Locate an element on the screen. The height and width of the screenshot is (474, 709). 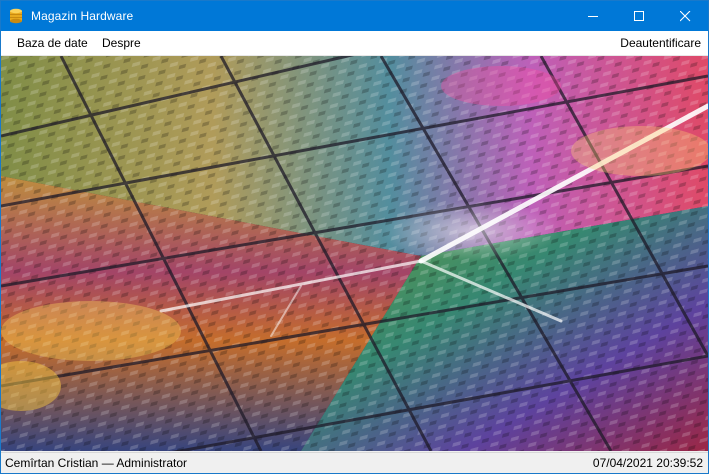
maximize-button is located at coordinates (639, 16).